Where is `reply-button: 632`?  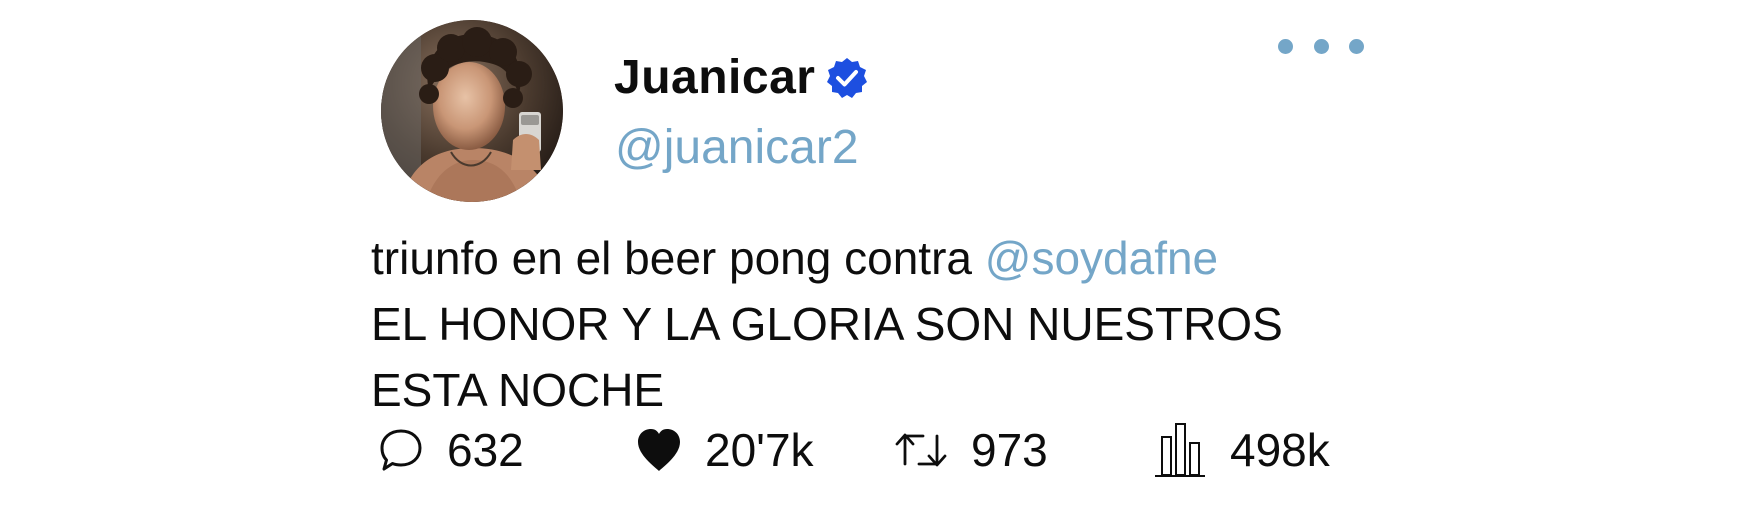
reply-button: 632 is located at coordinates (451, 450).